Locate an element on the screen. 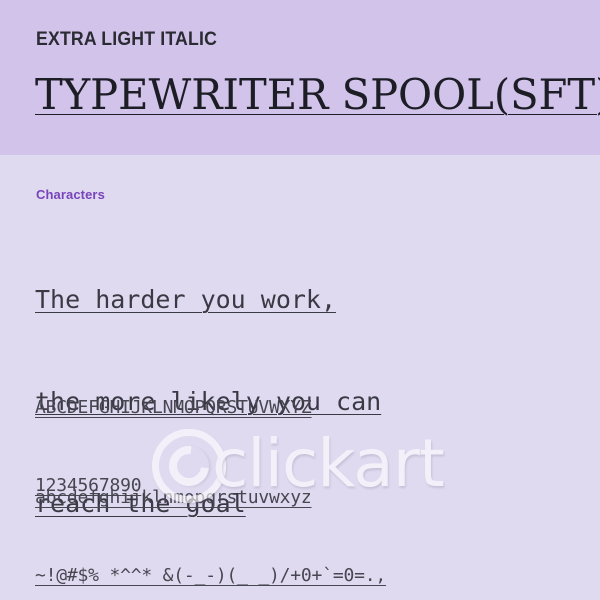  font-style-name: EXTRA LIGHT ITALIC is located at coordinates (127, 39).